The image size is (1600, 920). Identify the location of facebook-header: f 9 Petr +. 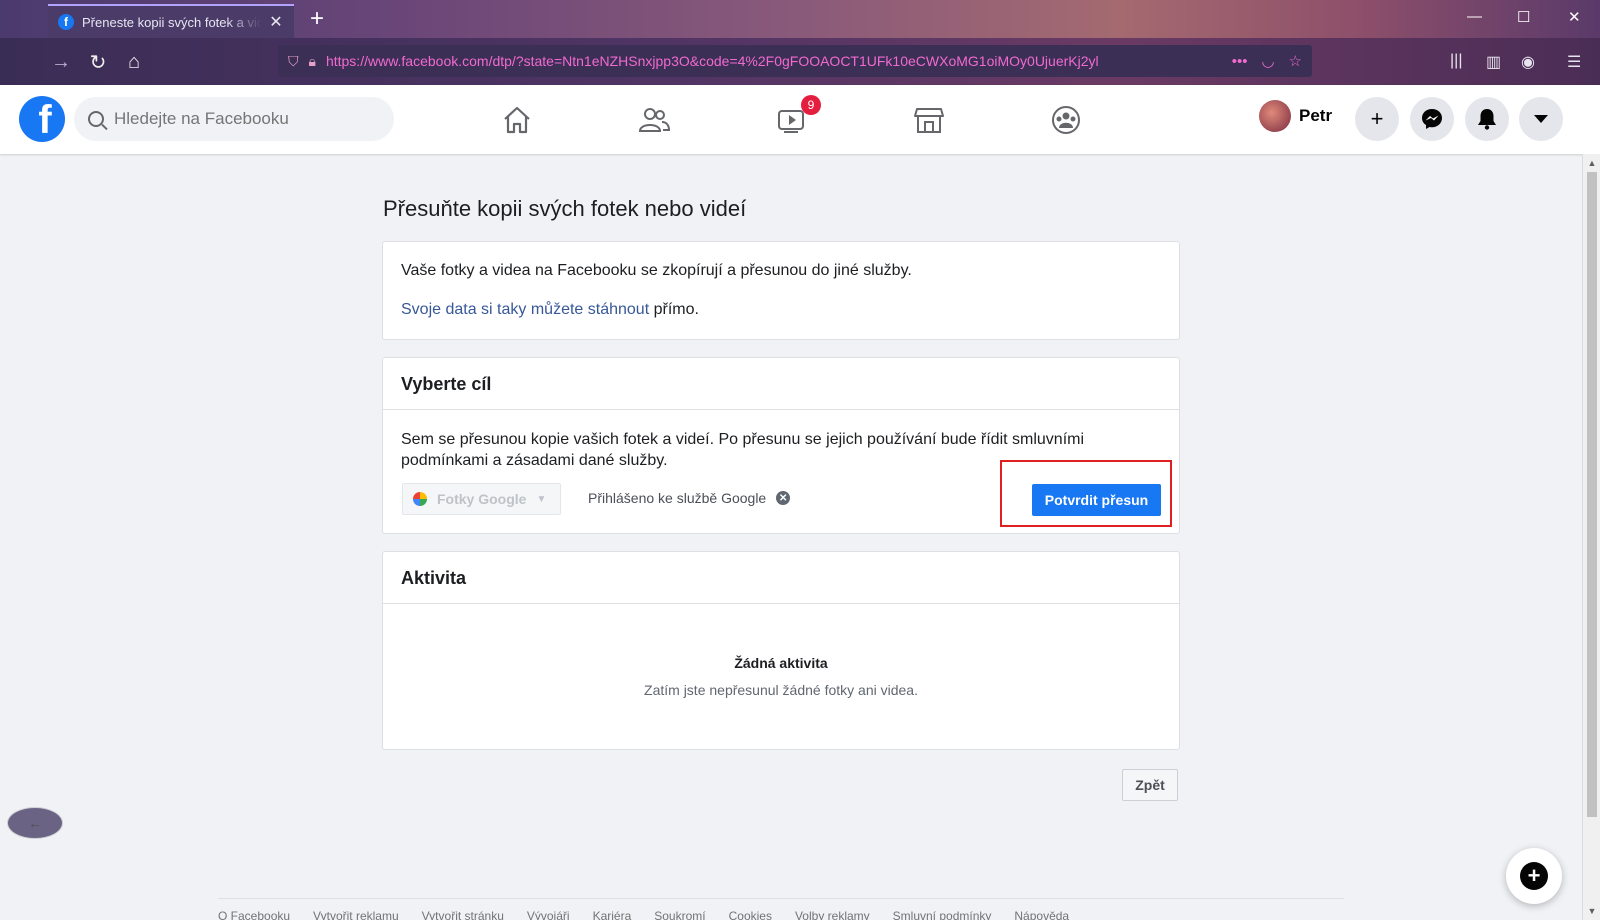
(800, 119).